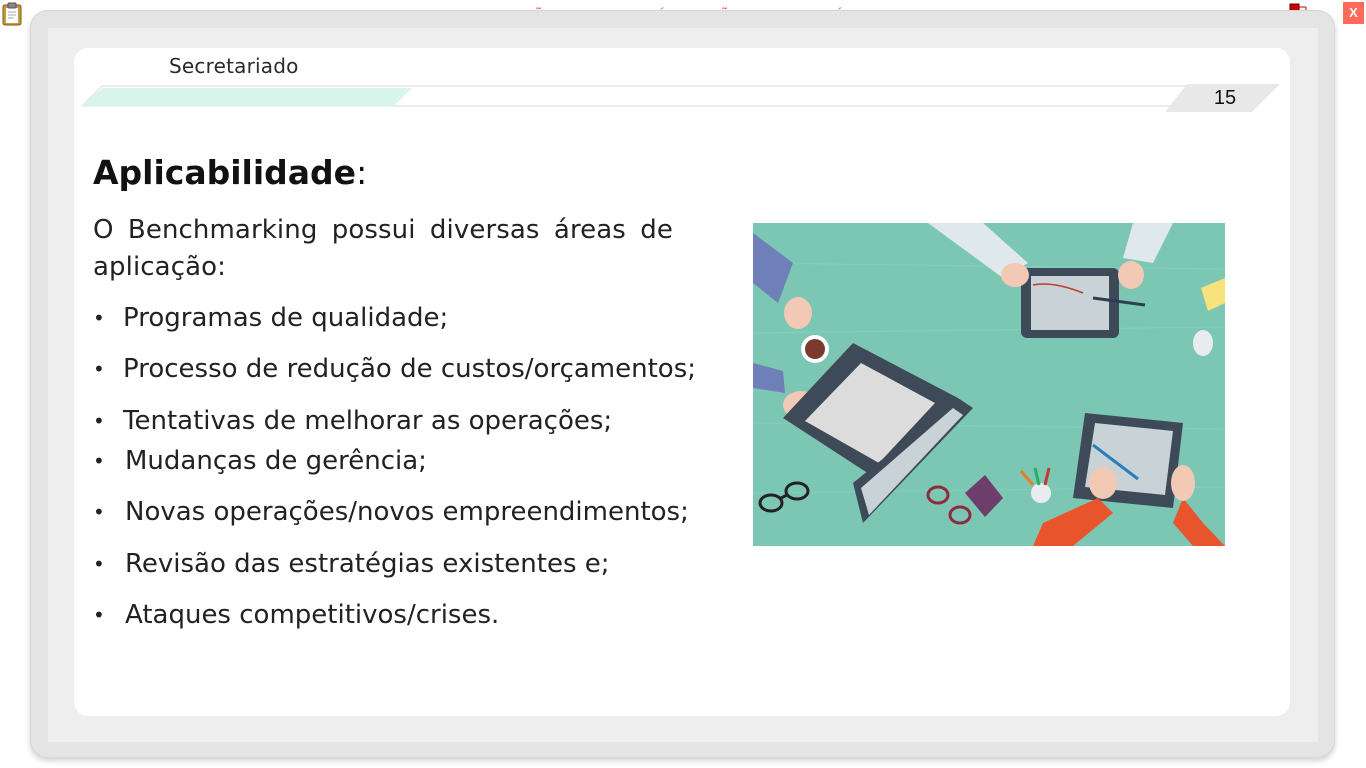  I want to click on list-item-text: Mudanças de gerência;, so click(276, 461).